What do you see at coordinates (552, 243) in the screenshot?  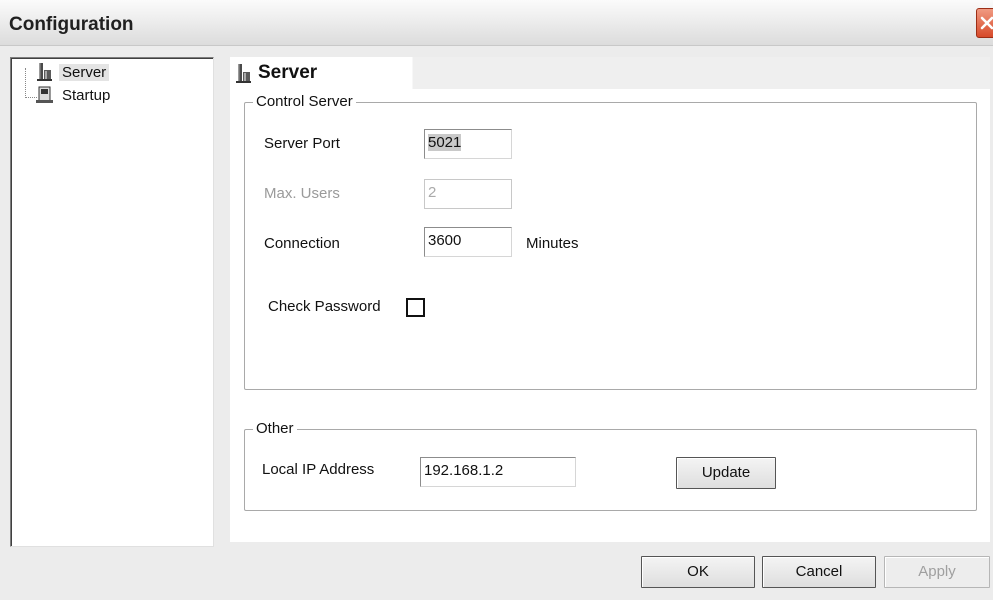 I see `connection-unit: Minutes` at bounding box center [552, 243].